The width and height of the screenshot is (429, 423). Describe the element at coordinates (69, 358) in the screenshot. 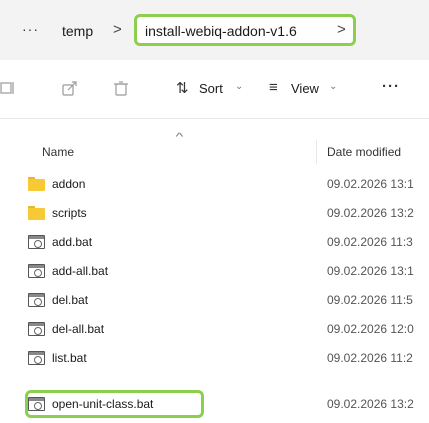

I see `file-name: list.bat` at that location.